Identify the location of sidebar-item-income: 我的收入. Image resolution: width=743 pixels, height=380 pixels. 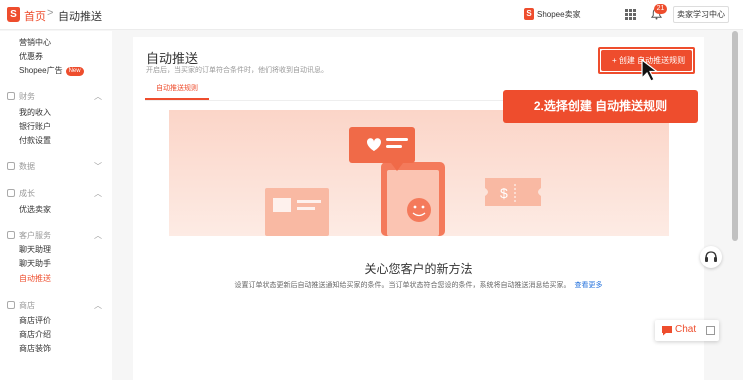
(35, 112).